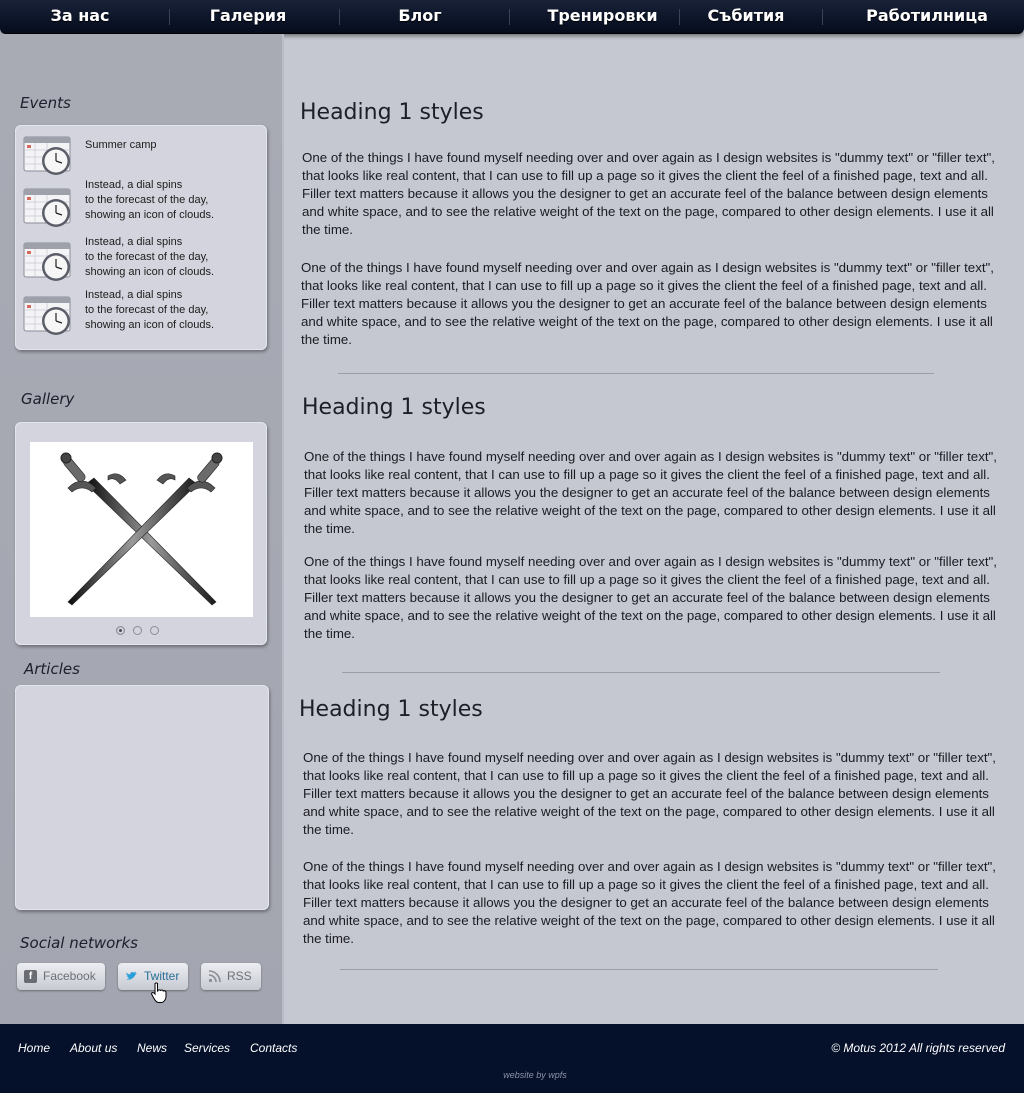 The height and width of the screenshot is (1093, 1024). I want to click on footer-link-news: News, so click(152, 1048).